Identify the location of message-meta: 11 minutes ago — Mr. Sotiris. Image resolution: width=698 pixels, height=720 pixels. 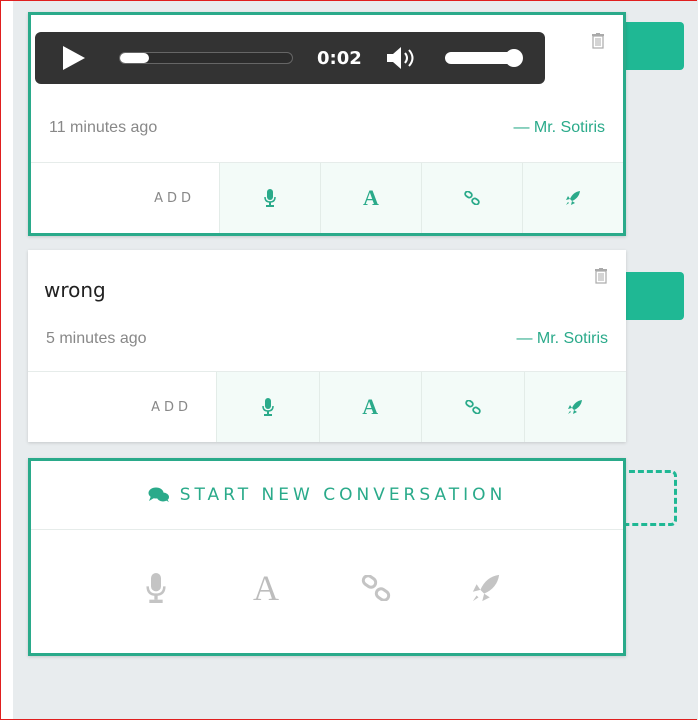
(327, 130).